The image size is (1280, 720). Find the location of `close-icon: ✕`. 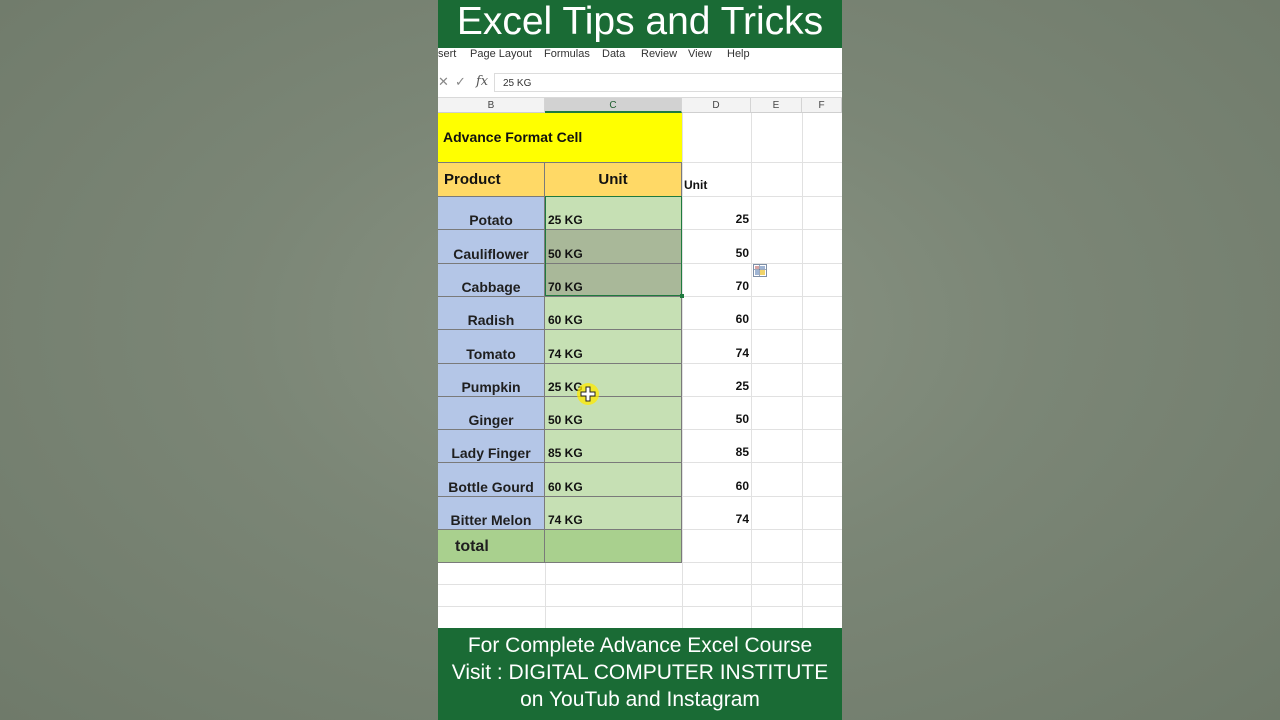

close-icon: ✕ is located at coordinates (443, 82).